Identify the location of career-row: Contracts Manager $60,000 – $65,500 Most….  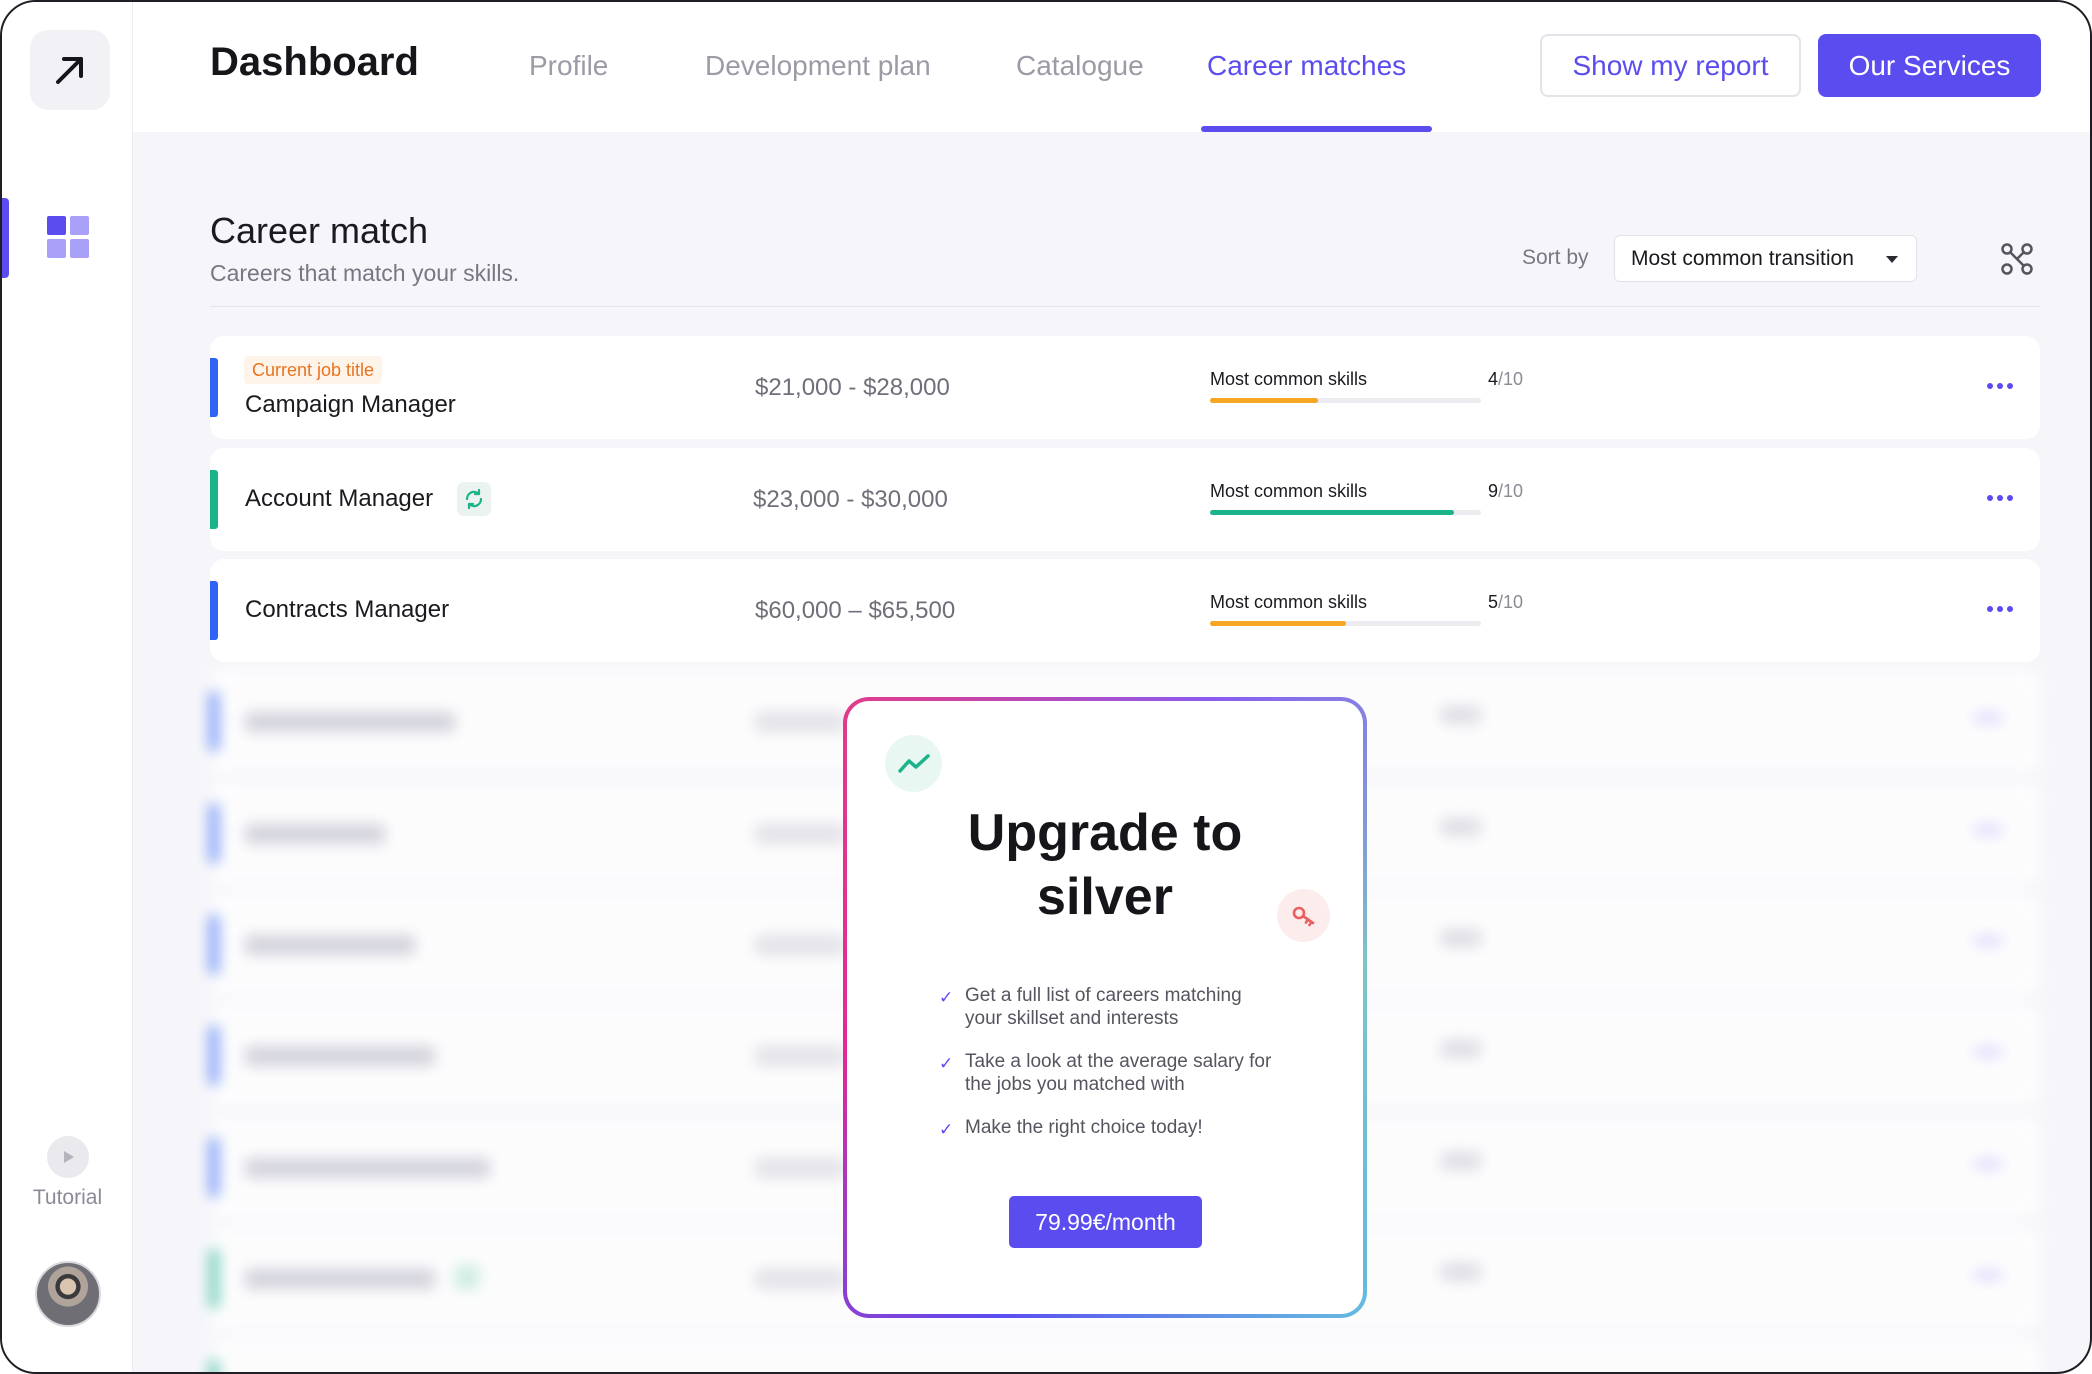
(1125, 610).